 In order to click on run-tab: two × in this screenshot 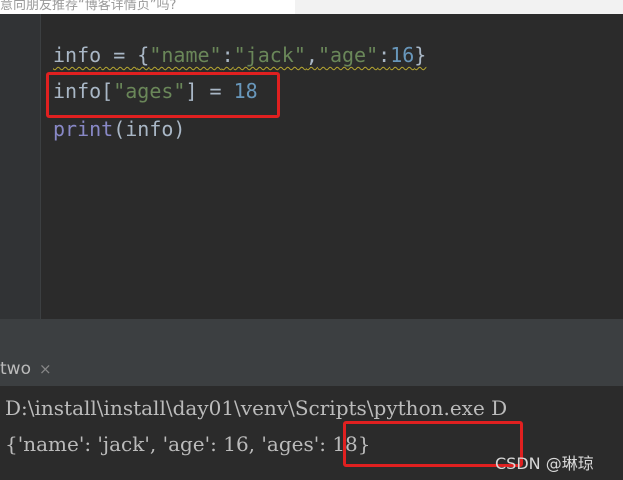, I will do `click(26, 369)`.